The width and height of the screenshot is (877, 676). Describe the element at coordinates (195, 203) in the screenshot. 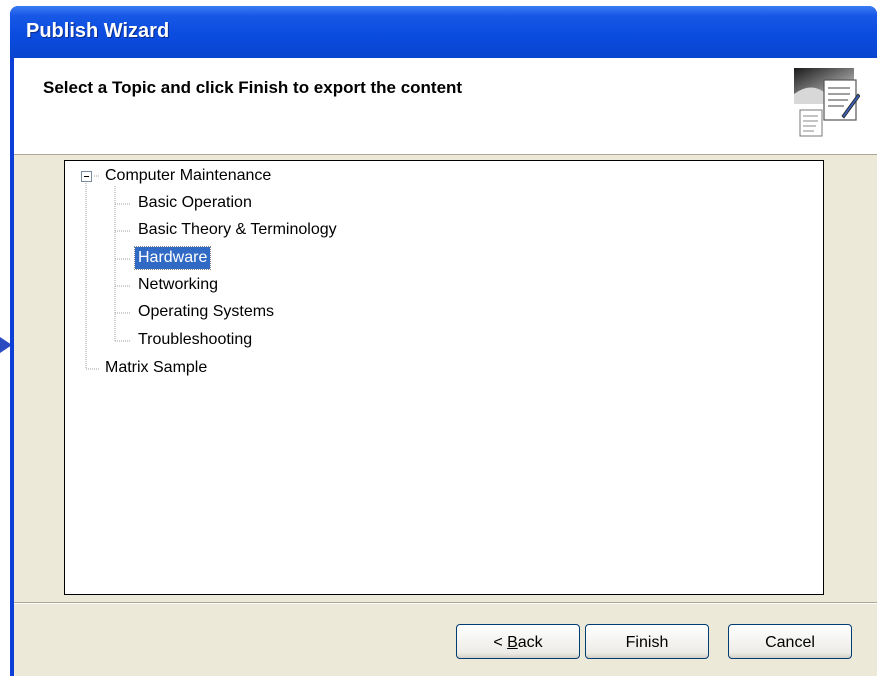

I see `tree-node-basic-operation: Basic Operation` at that location.